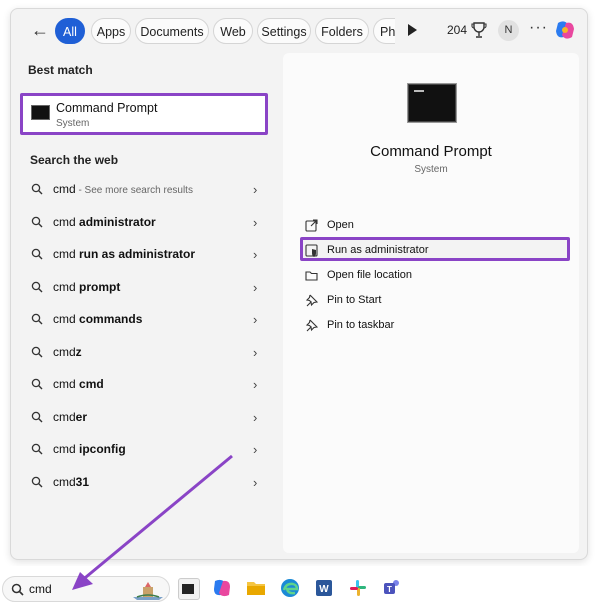 Image resolution: width=600 pixels, height=606 pixels. Describe the element at coordinates (284, 31) in the screenshot. I see `filter-settings: Settings` at that location.